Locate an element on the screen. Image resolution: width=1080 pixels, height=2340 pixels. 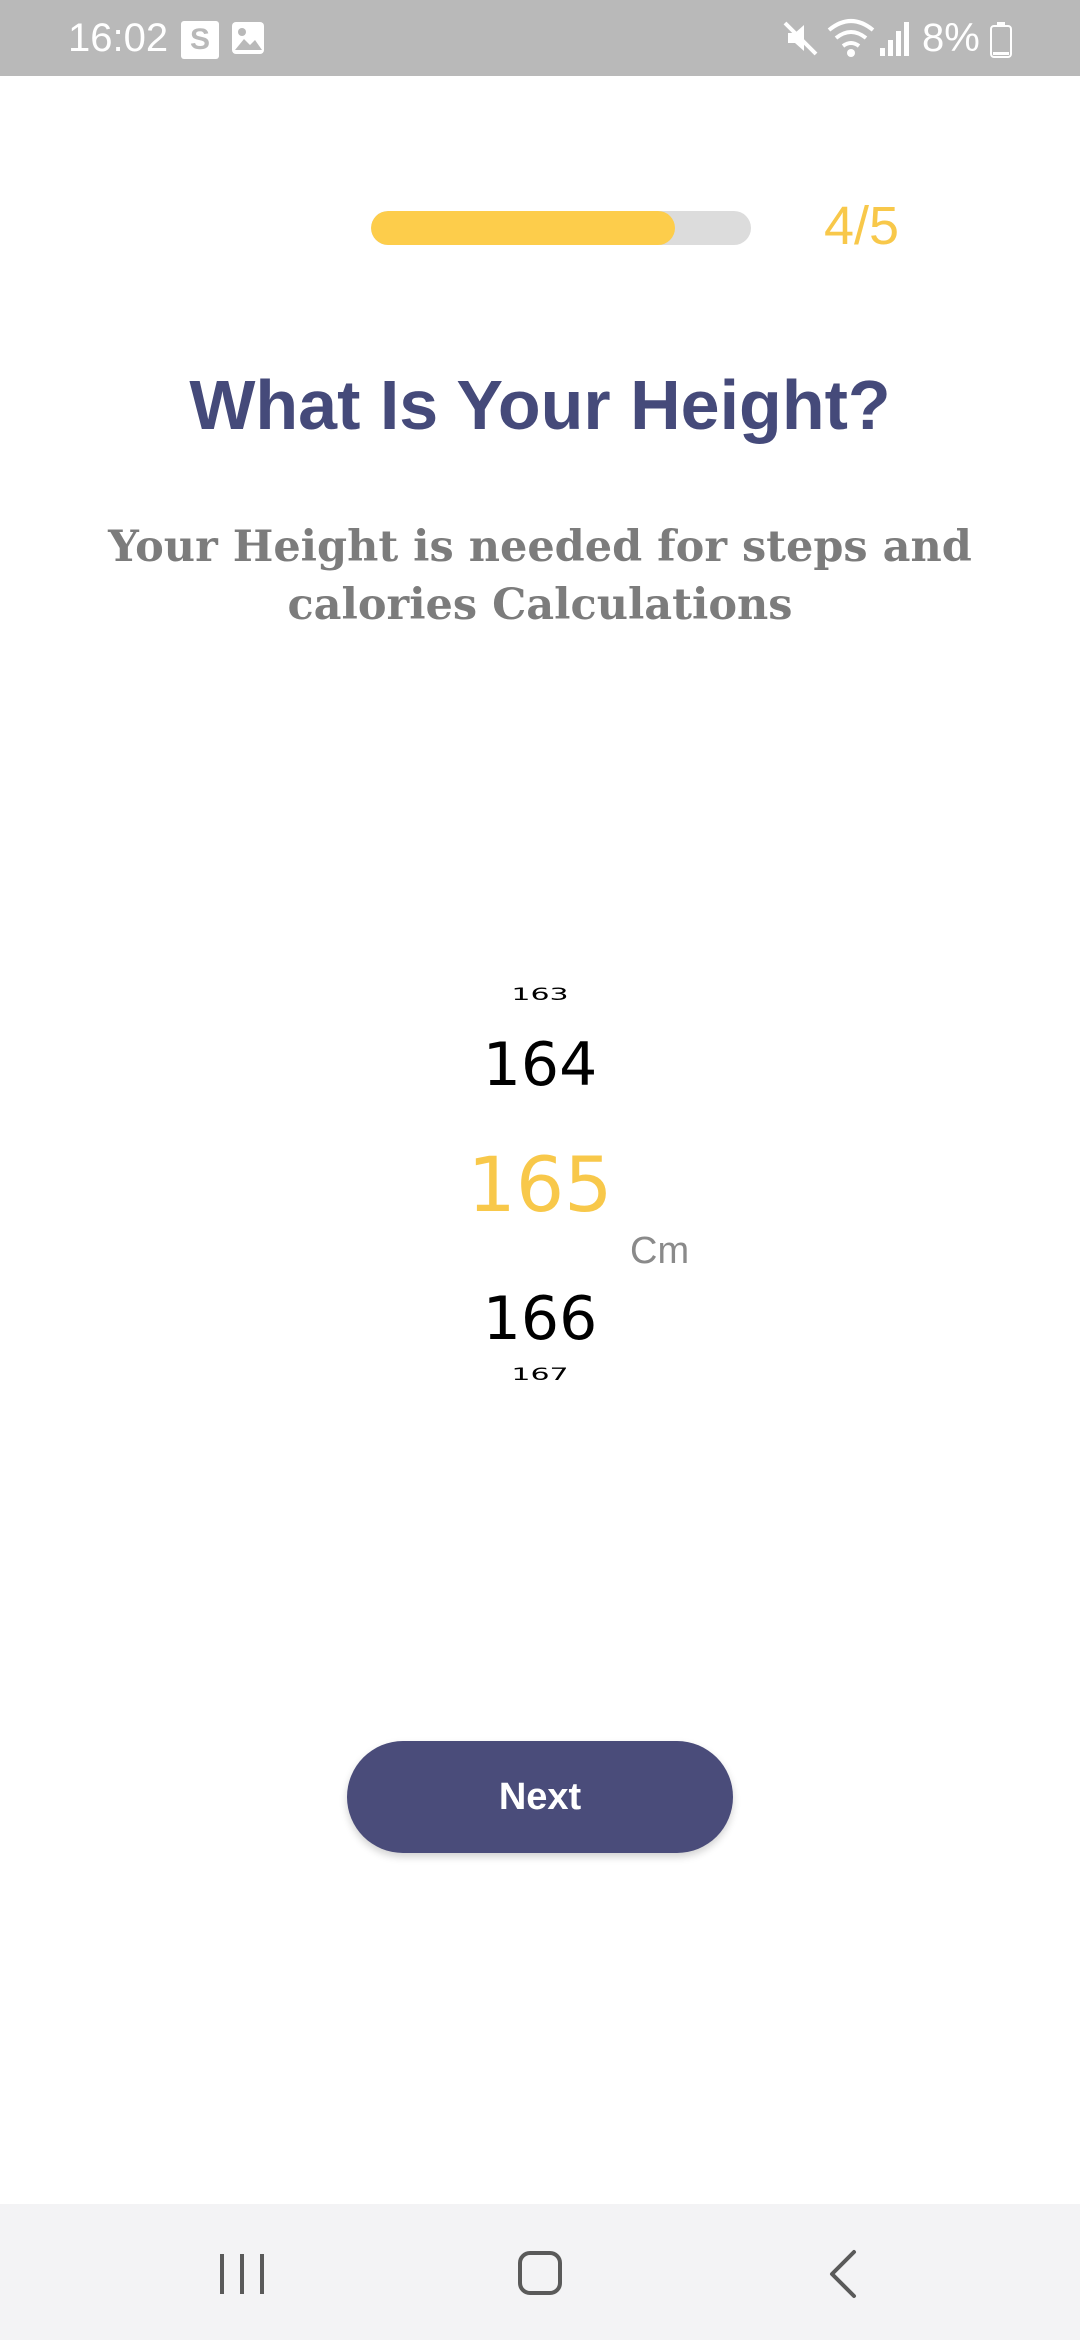
s-icon: S is located at coordinates (200, 40).